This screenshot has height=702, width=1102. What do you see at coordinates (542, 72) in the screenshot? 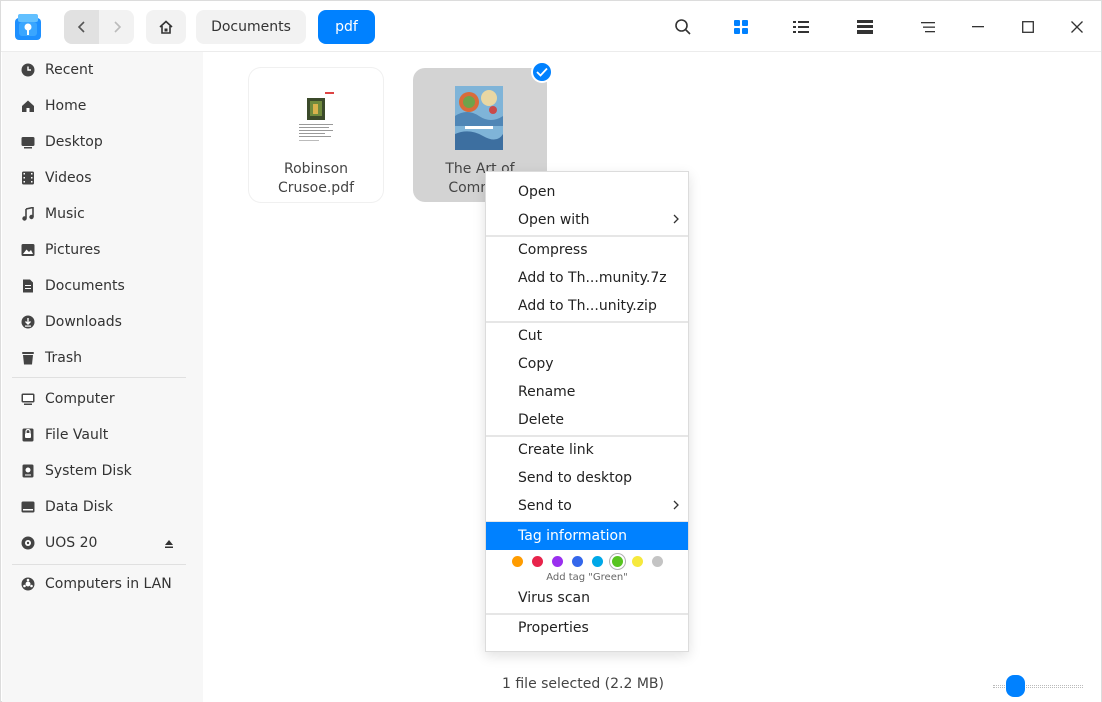
I see `selected-checkmark-icon` at bounding box center [542, 72].